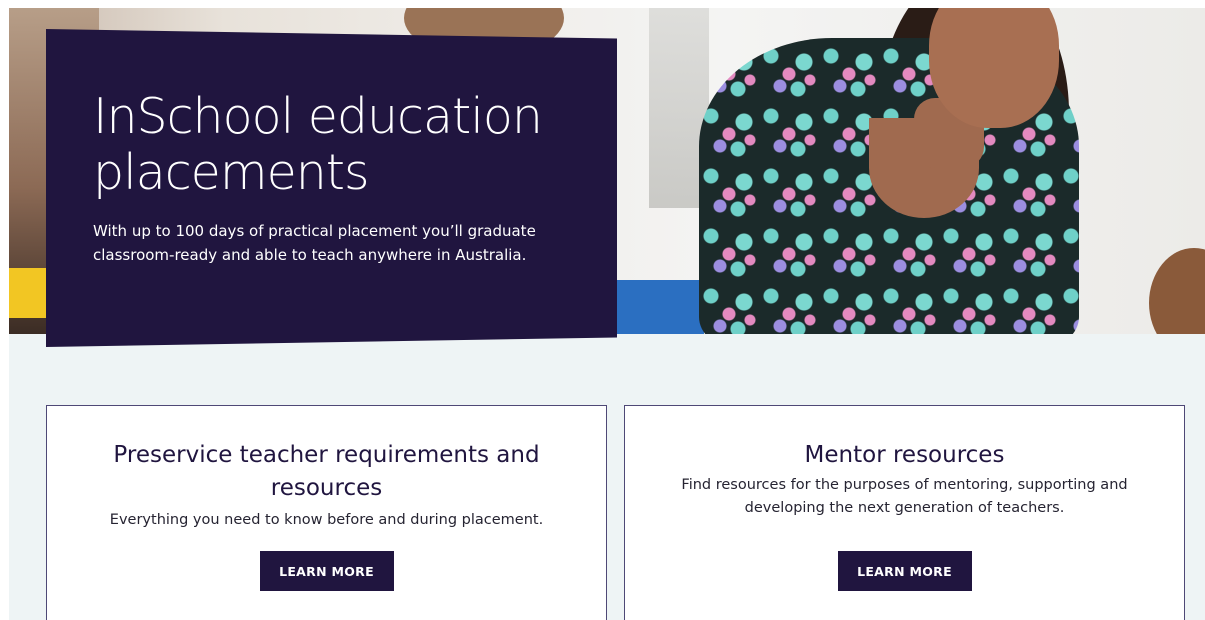 The image size is (1205, 620). Describe the element at coordinates (904, 455) in the screenshot. I see `card-title: Mentor resources` at that location.